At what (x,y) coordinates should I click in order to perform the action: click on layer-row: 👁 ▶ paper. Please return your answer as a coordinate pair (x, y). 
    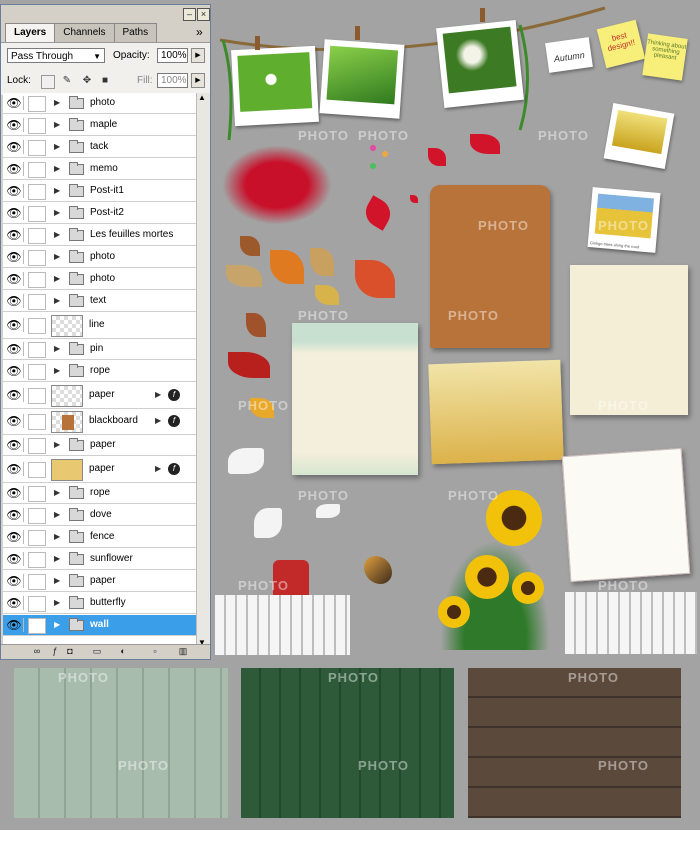
    Looking at the image, I should click on (99, 581).